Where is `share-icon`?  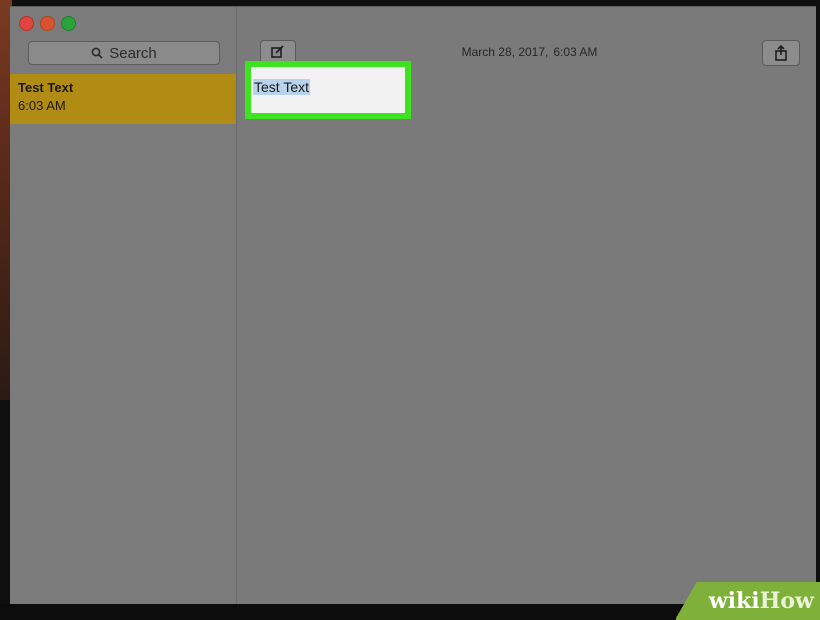
share-icon is located at coordinates (781, 53).